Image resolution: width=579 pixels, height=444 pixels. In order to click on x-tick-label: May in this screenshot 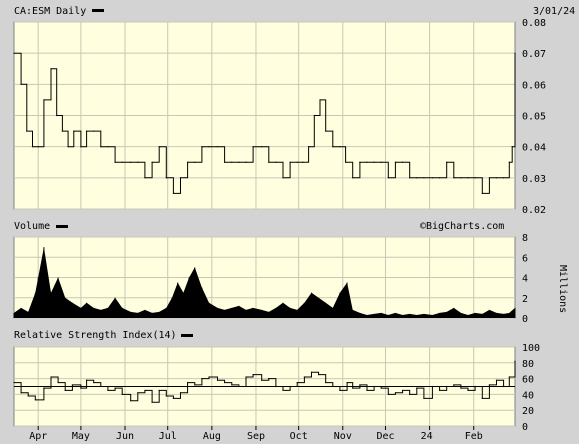, I will do `click(81, 436)`.